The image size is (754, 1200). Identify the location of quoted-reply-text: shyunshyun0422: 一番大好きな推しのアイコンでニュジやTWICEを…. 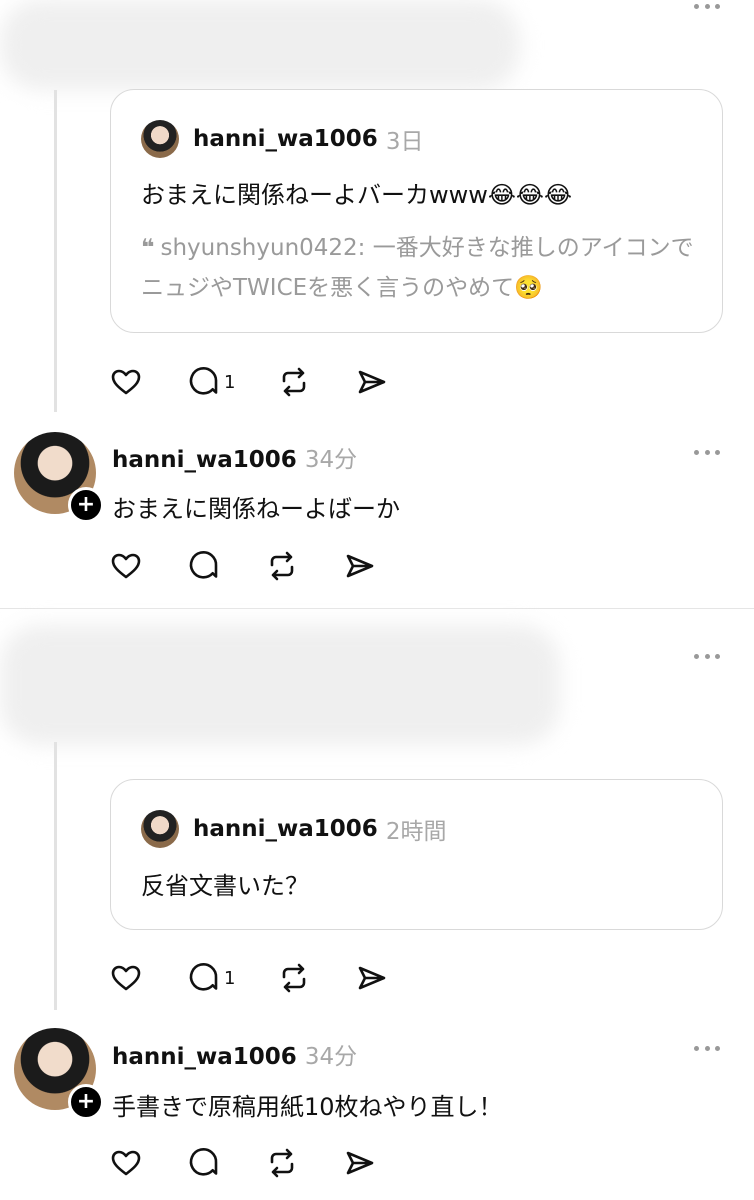
(417, 268).